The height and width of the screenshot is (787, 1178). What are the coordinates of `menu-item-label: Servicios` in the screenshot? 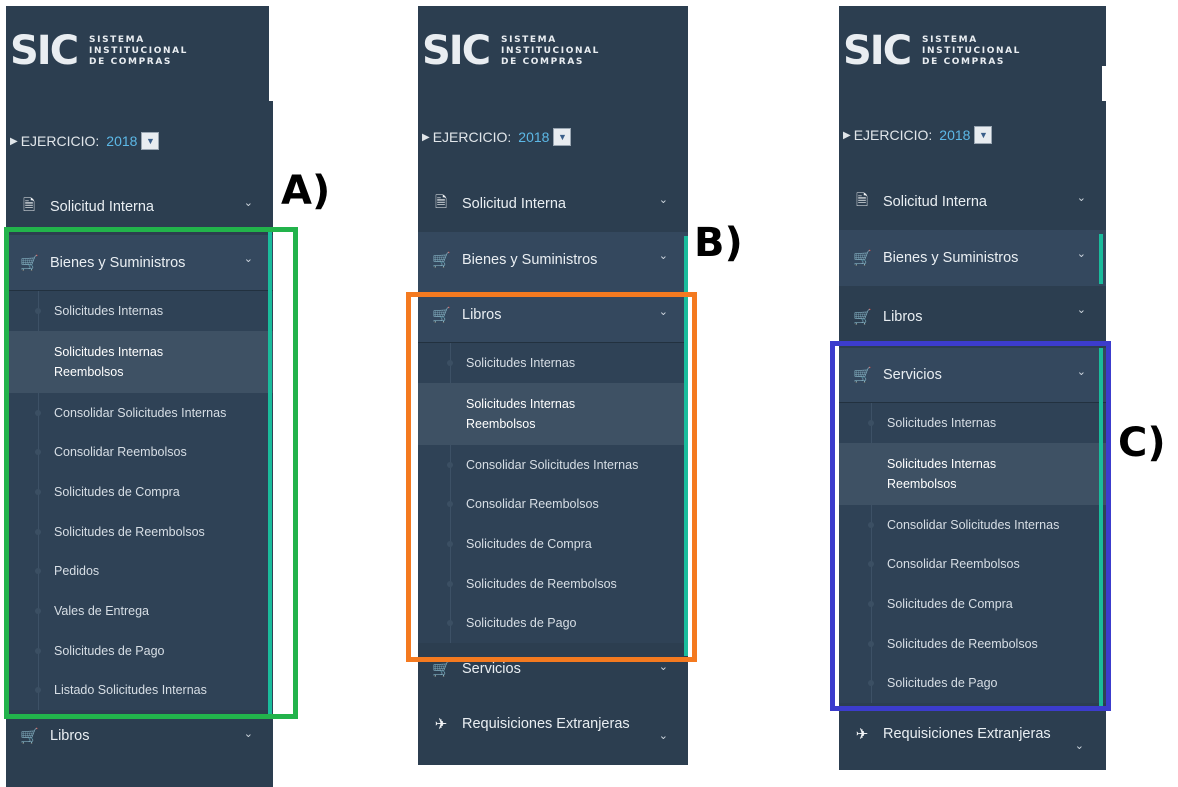 It's located at (491, 669).